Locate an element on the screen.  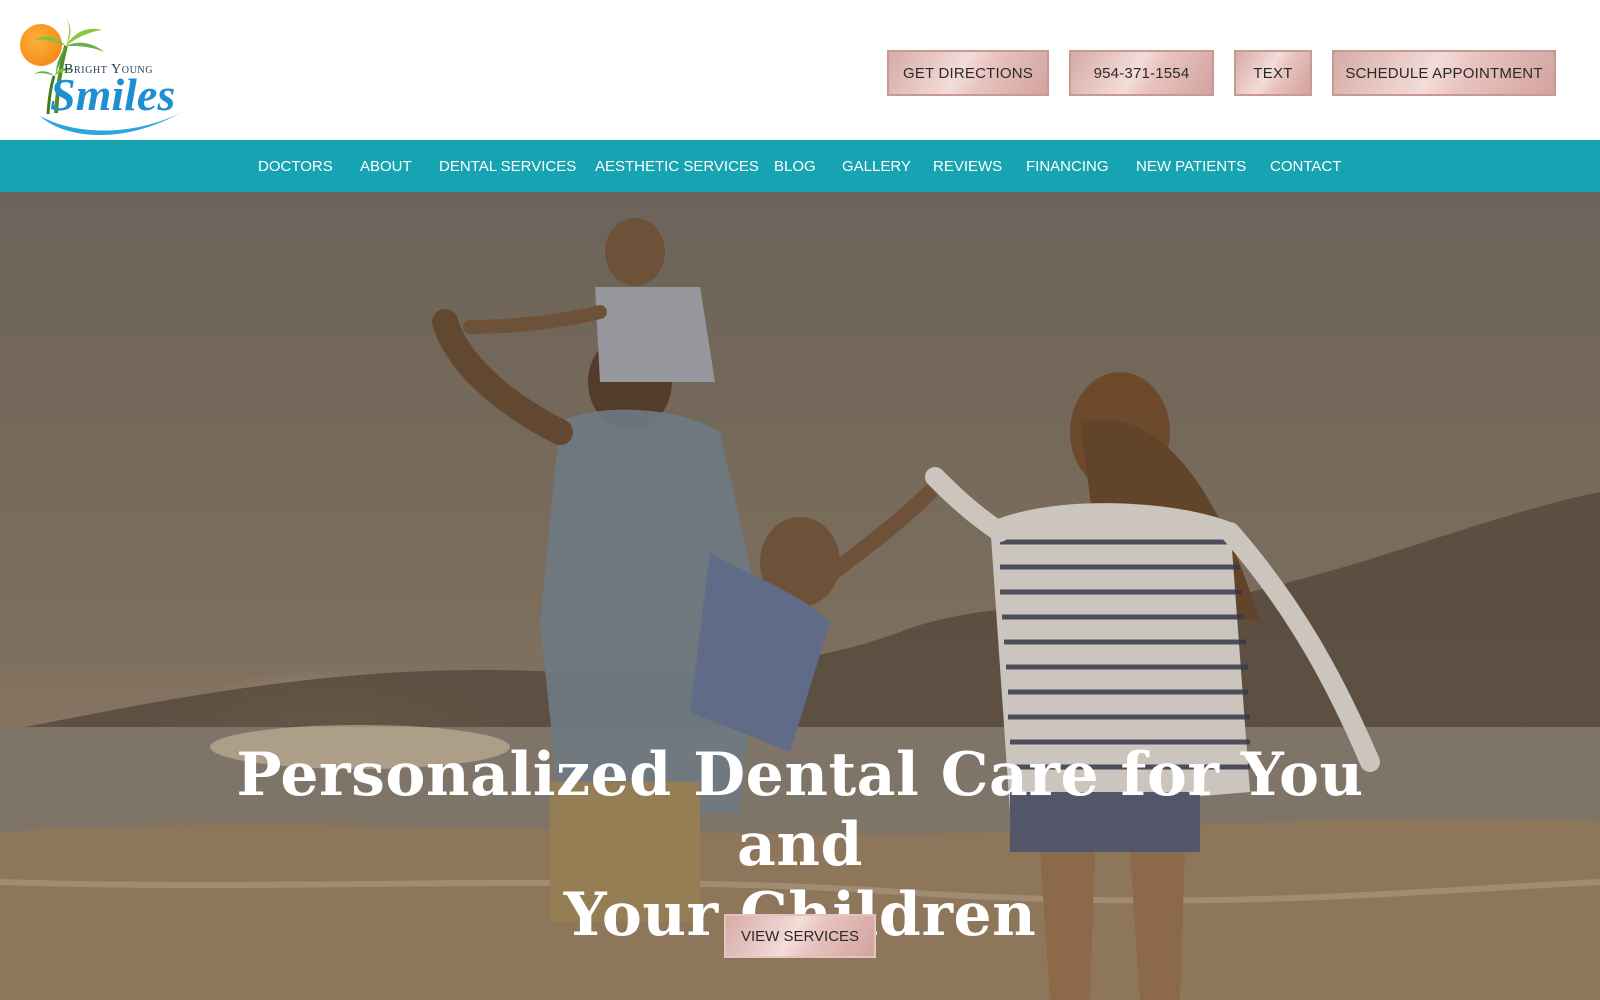
nav-item-financing: FINANCING is located at coordinates (1067, 166).